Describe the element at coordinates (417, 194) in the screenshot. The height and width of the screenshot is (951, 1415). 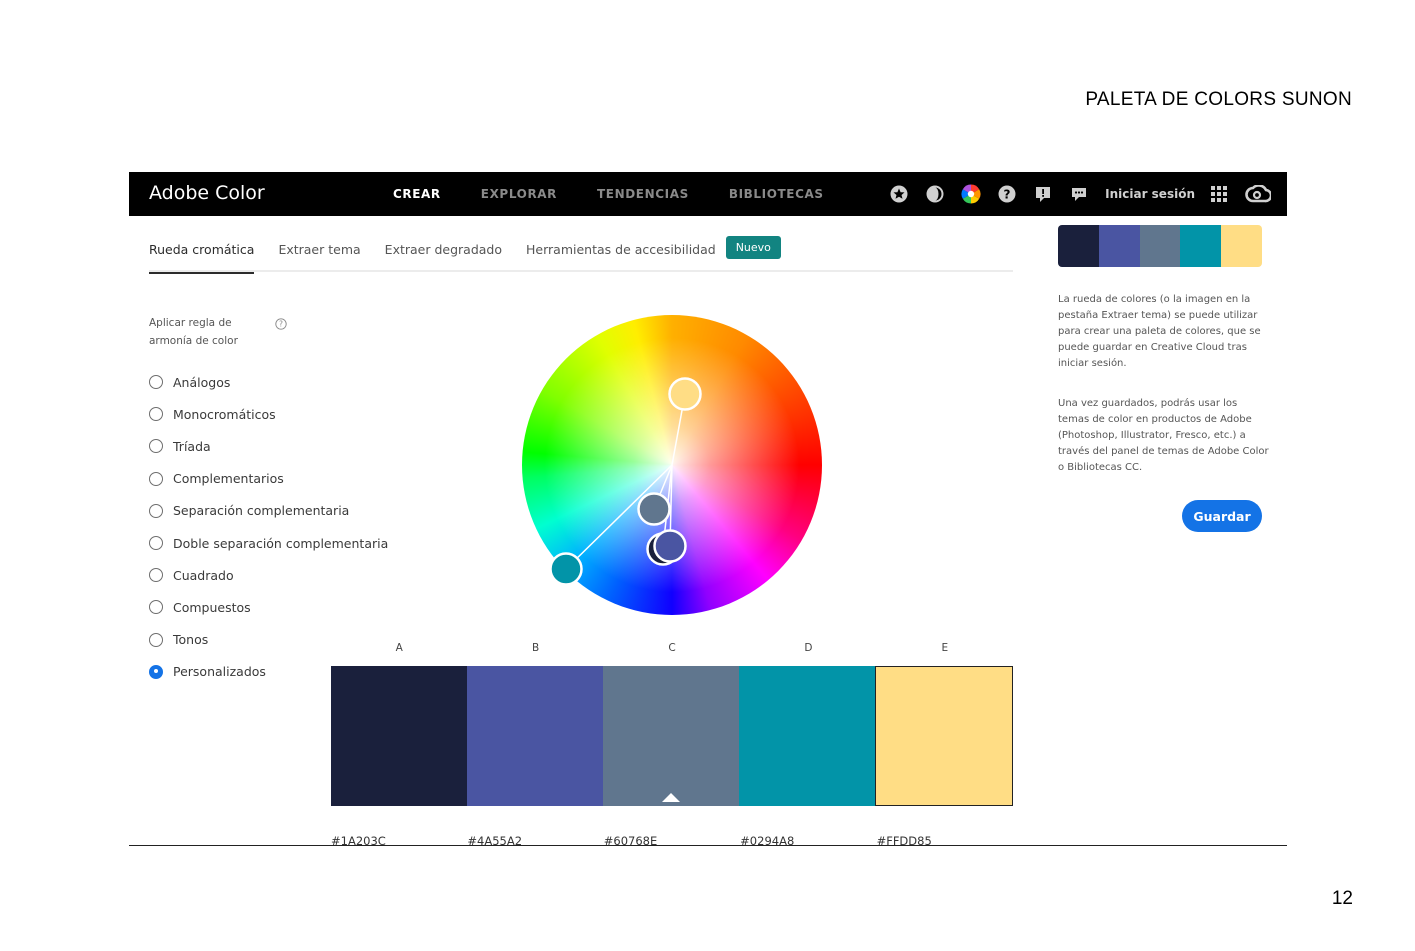
I see `nav-crear: CREAR` at that location.